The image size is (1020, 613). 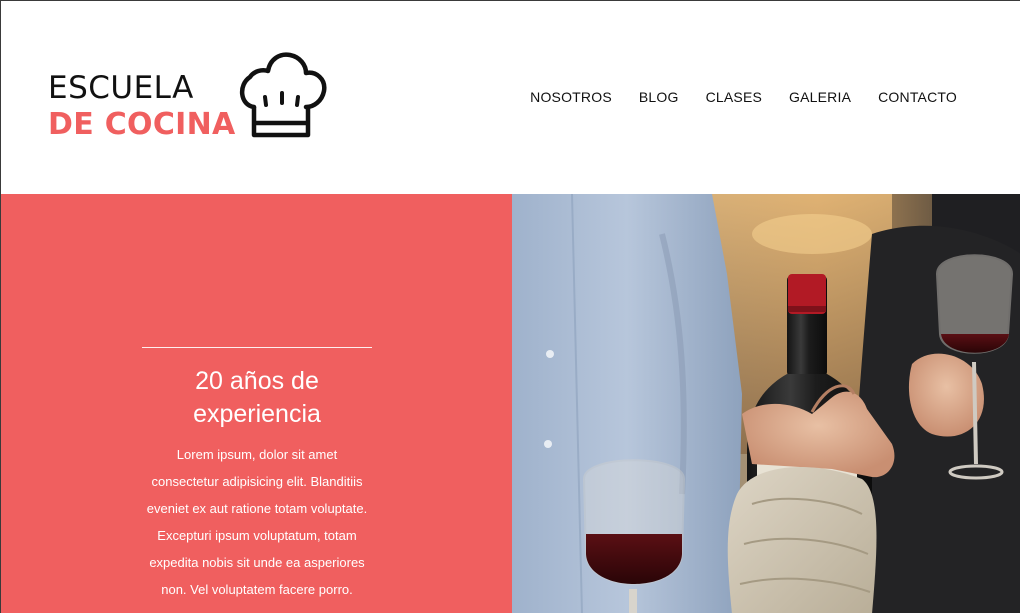 I want to click on main-nav: NOSOTROS BLOG CLASES GALERIA CONTACTO, so click(x=743, y=97).